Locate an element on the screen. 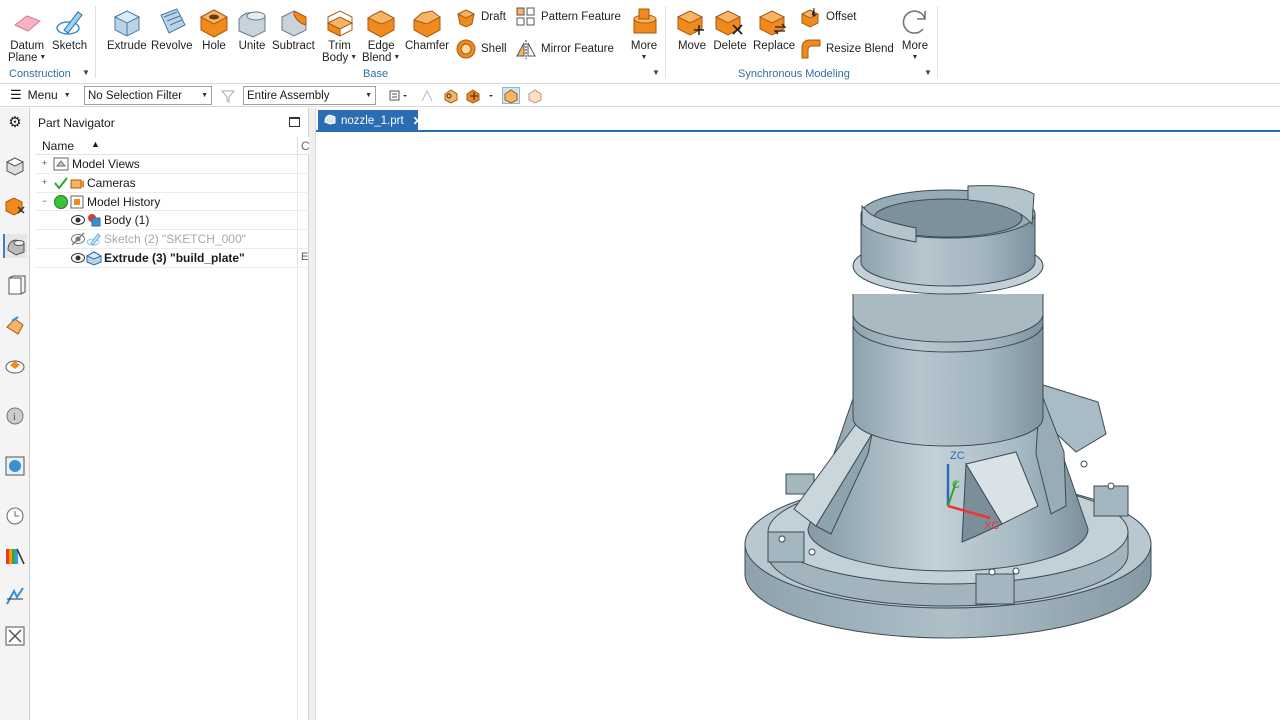 The width and height of the screenshot is (1280, 723). select-feature-icon is located at coordinates (451, 95).